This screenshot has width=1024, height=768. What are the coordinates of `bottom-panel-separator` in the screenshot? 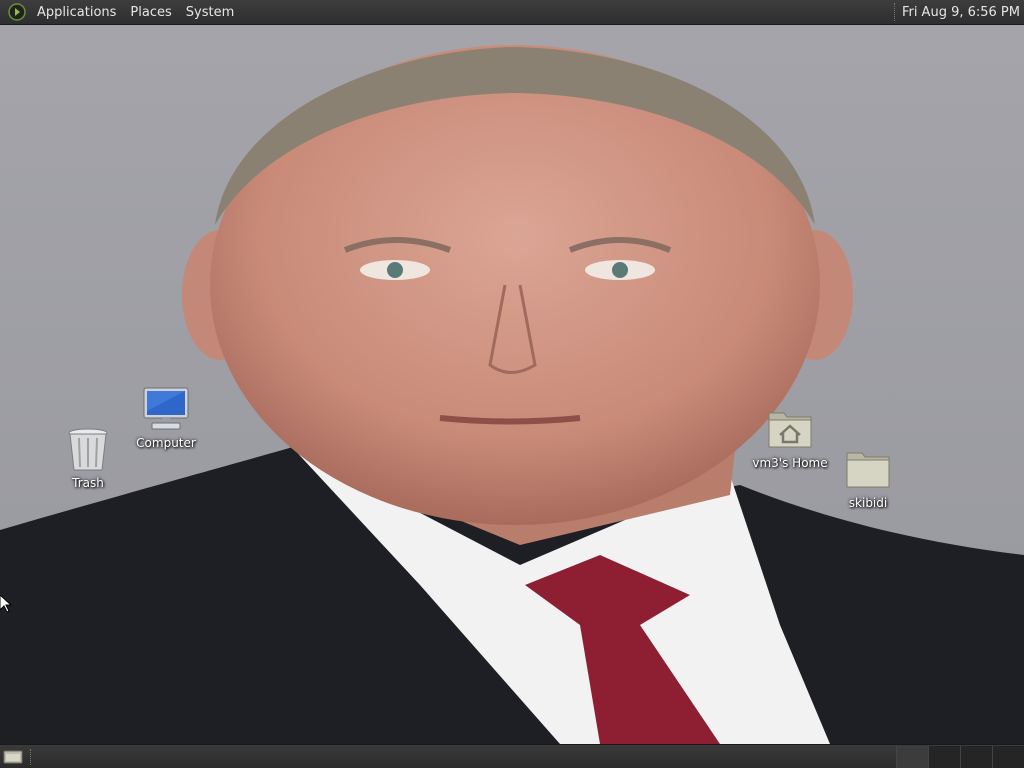 It's located at (31, 756).